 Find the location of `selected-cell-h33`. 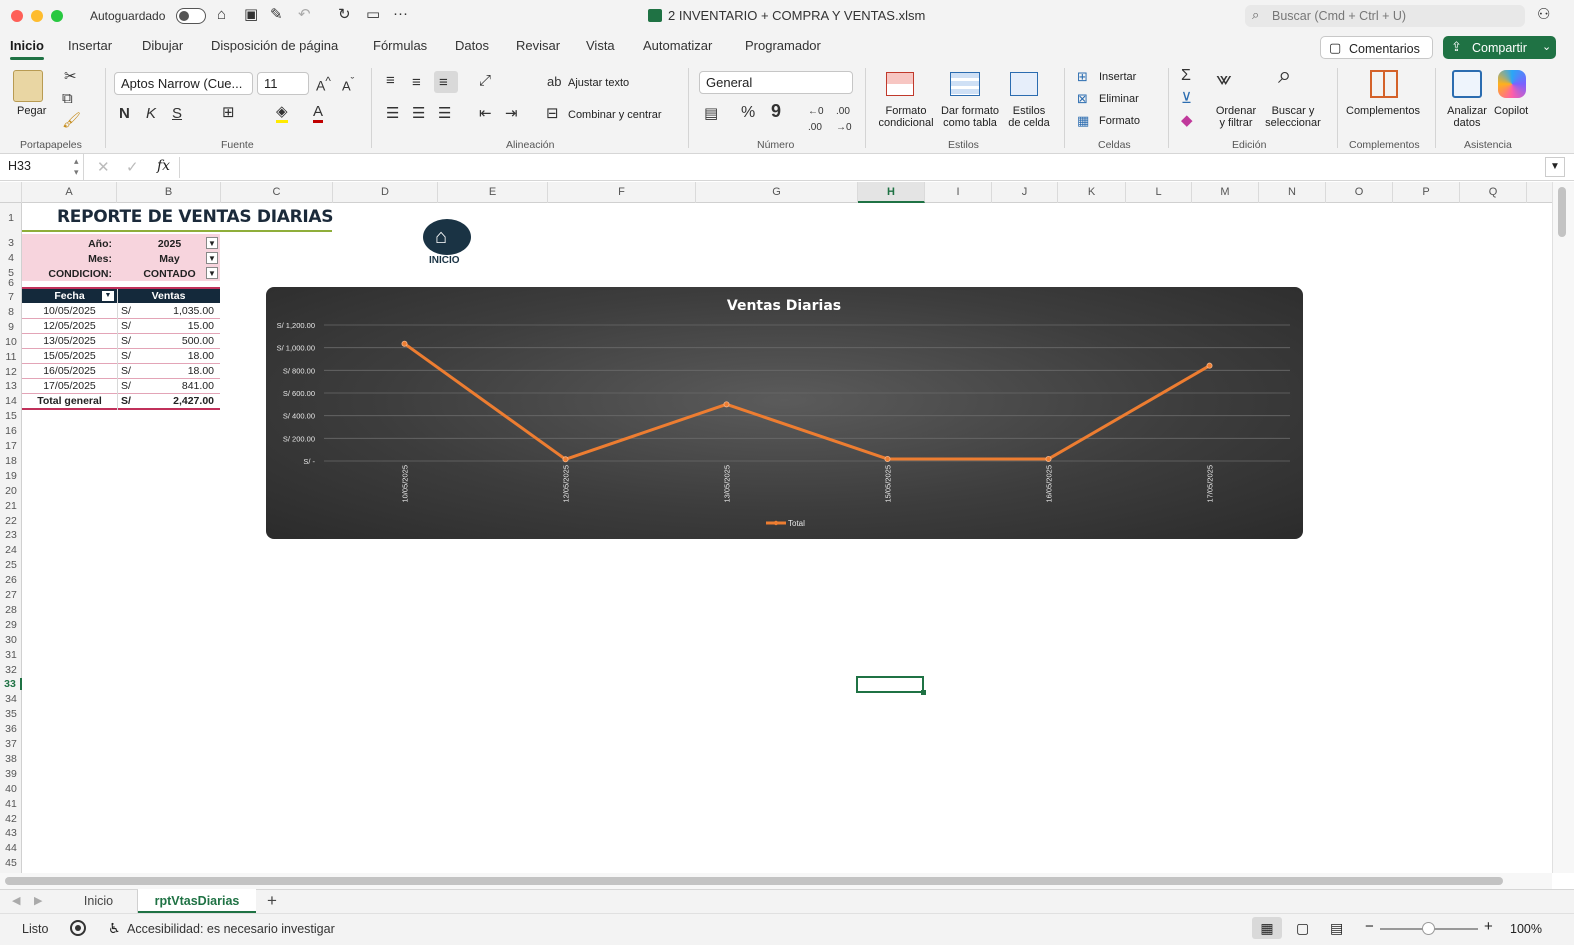

selected-cell-h33 is located at coordinates (890, 684).